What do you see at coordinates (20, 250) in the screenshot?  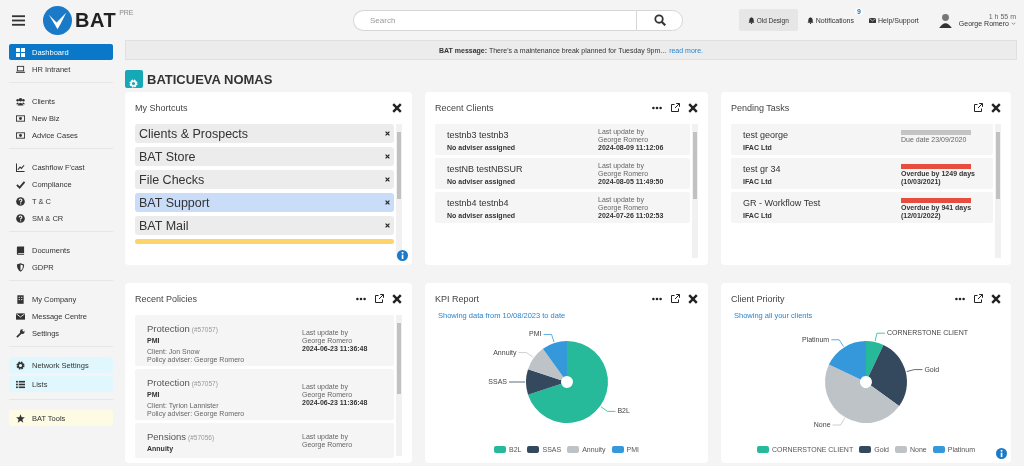 I see `book-icon` at bounding box center [20, 250].